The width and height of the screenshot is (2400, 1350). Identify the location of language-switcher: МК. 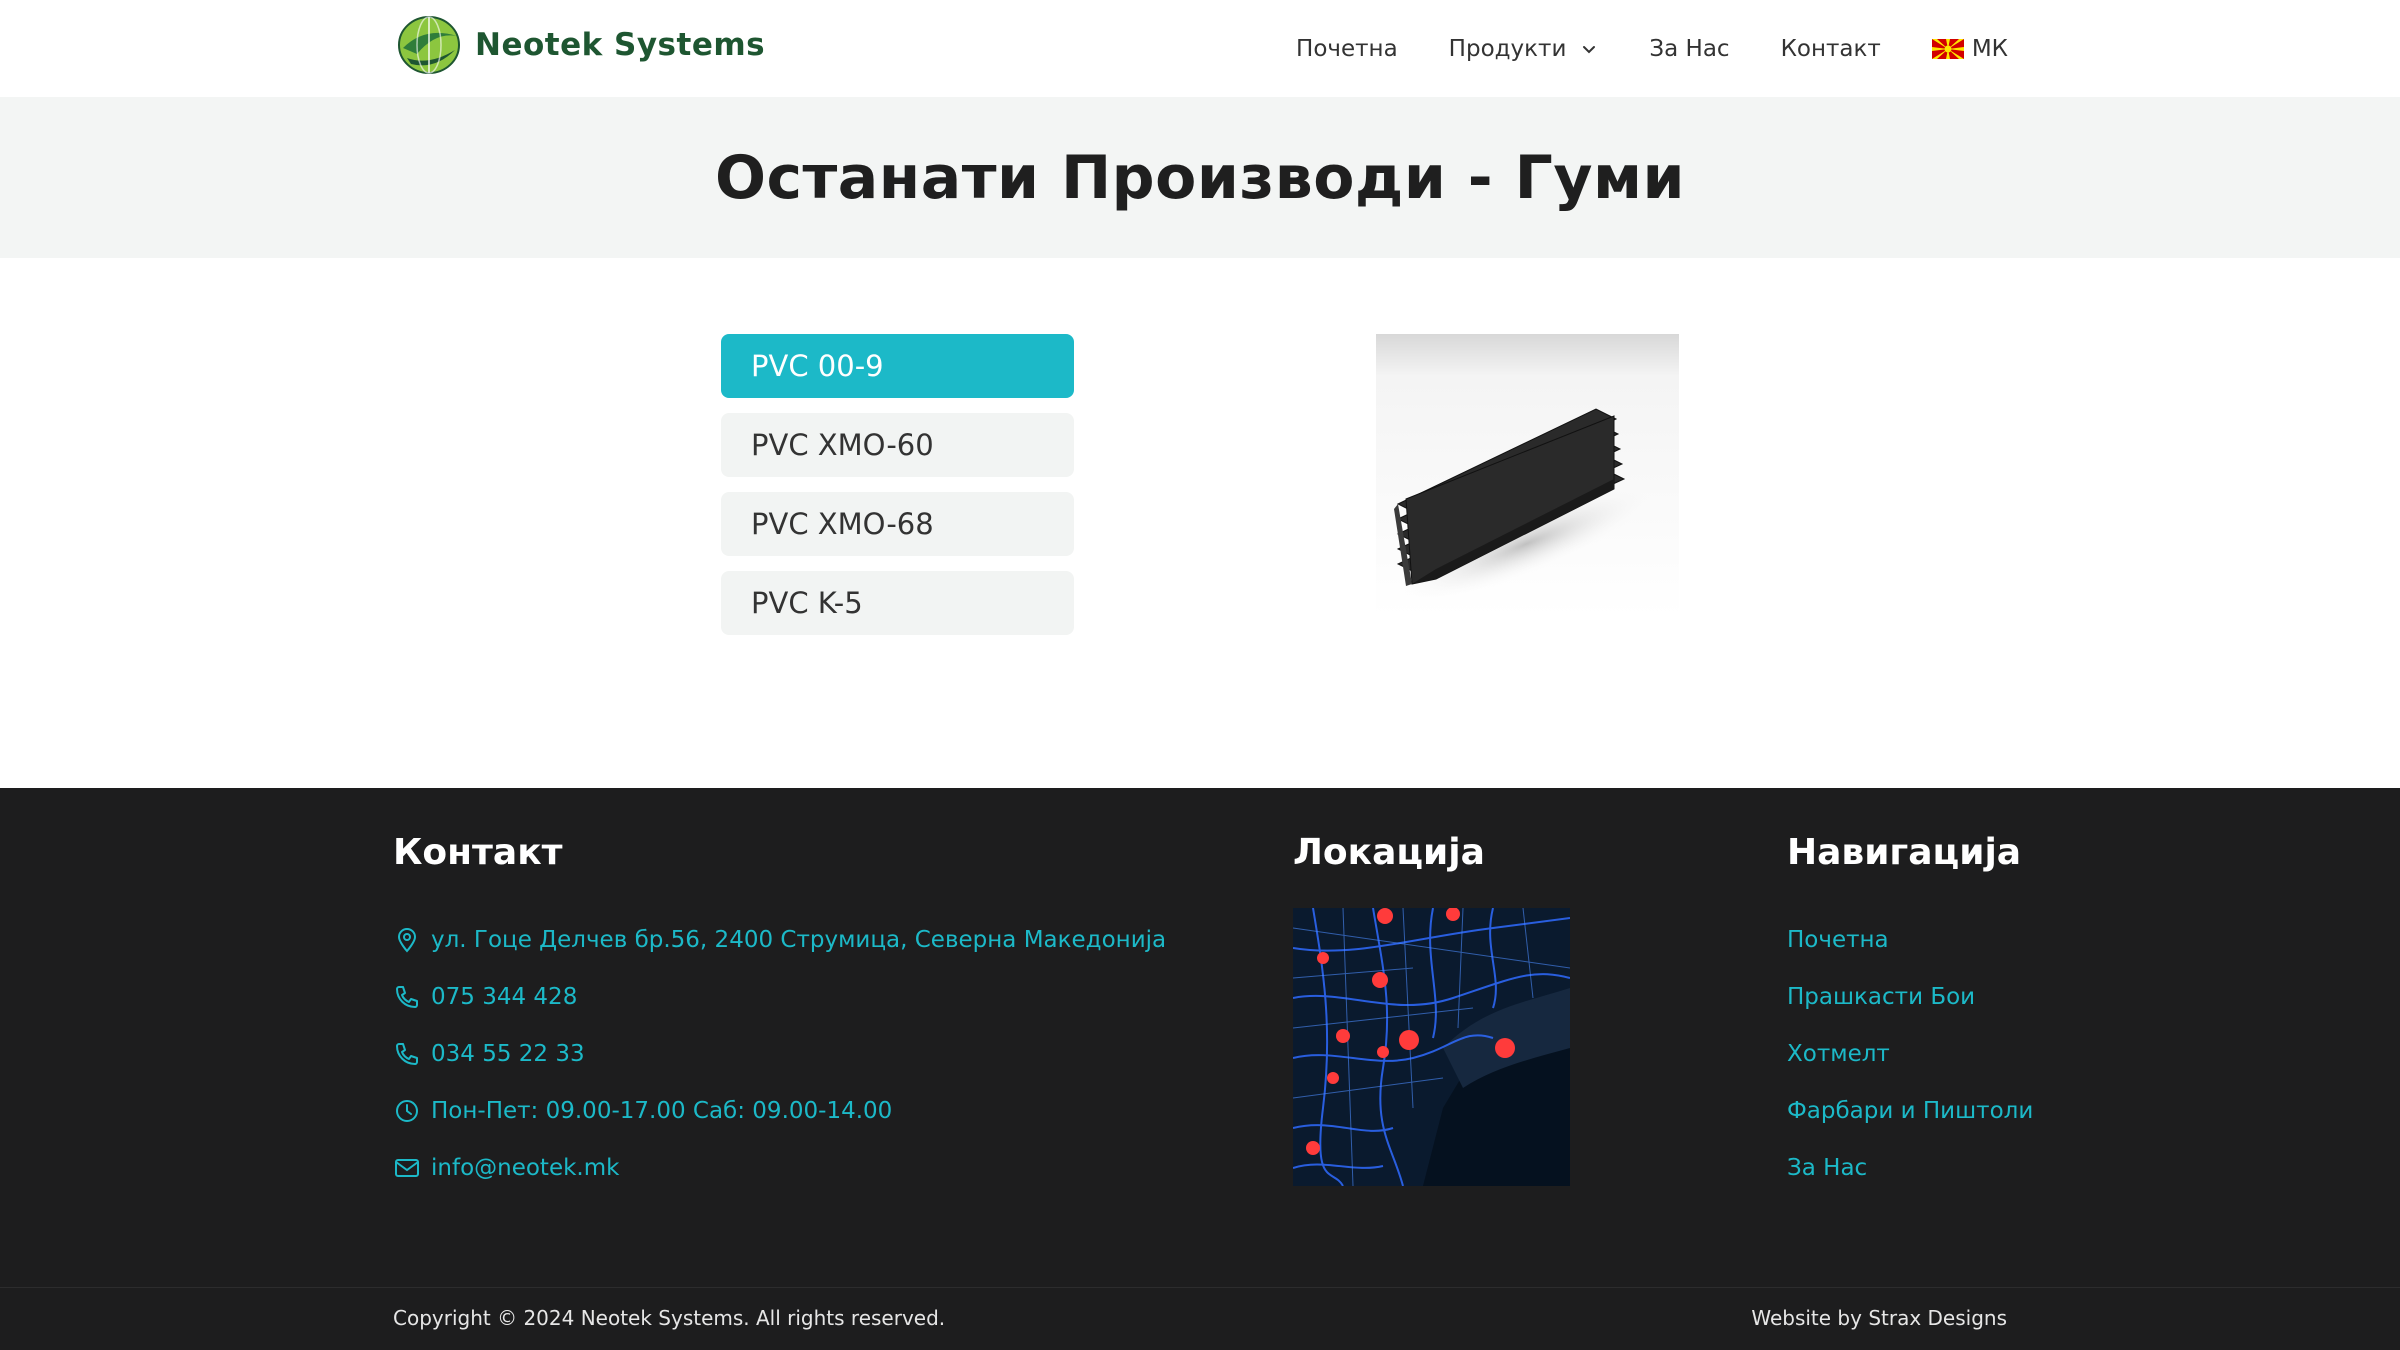
(1969, 48).